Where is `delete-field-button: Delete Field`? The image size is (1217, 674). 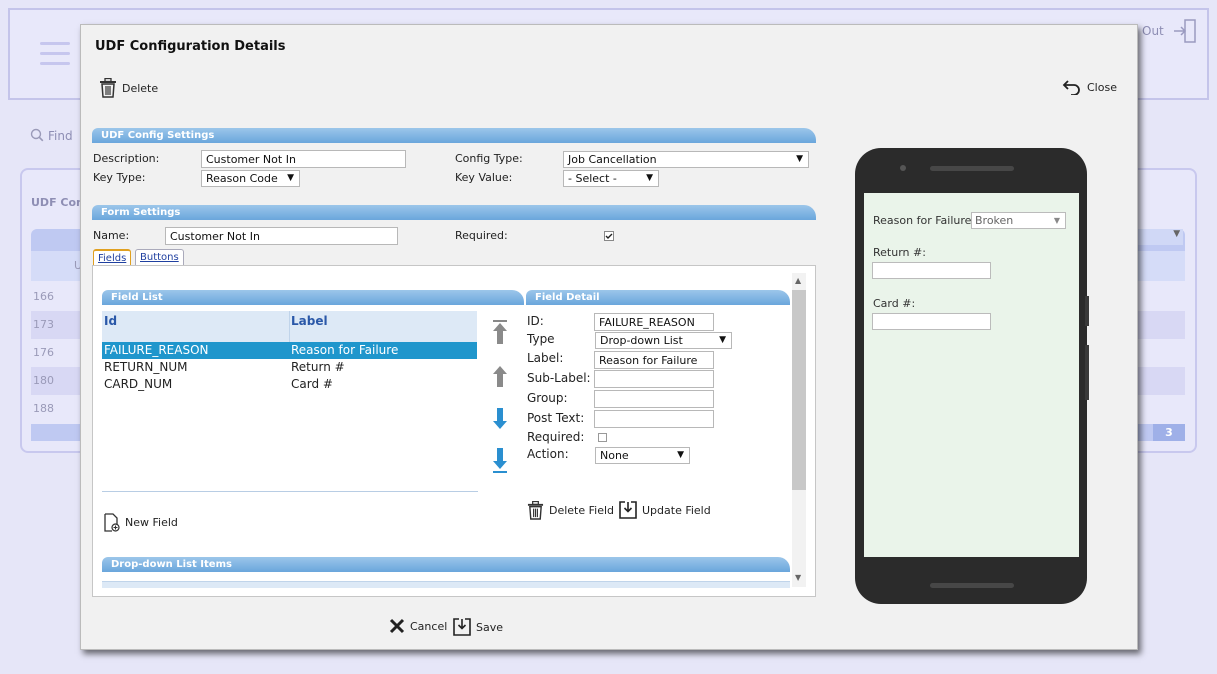
delete-field-button: Delete Field is located at coordinates (570, 510).